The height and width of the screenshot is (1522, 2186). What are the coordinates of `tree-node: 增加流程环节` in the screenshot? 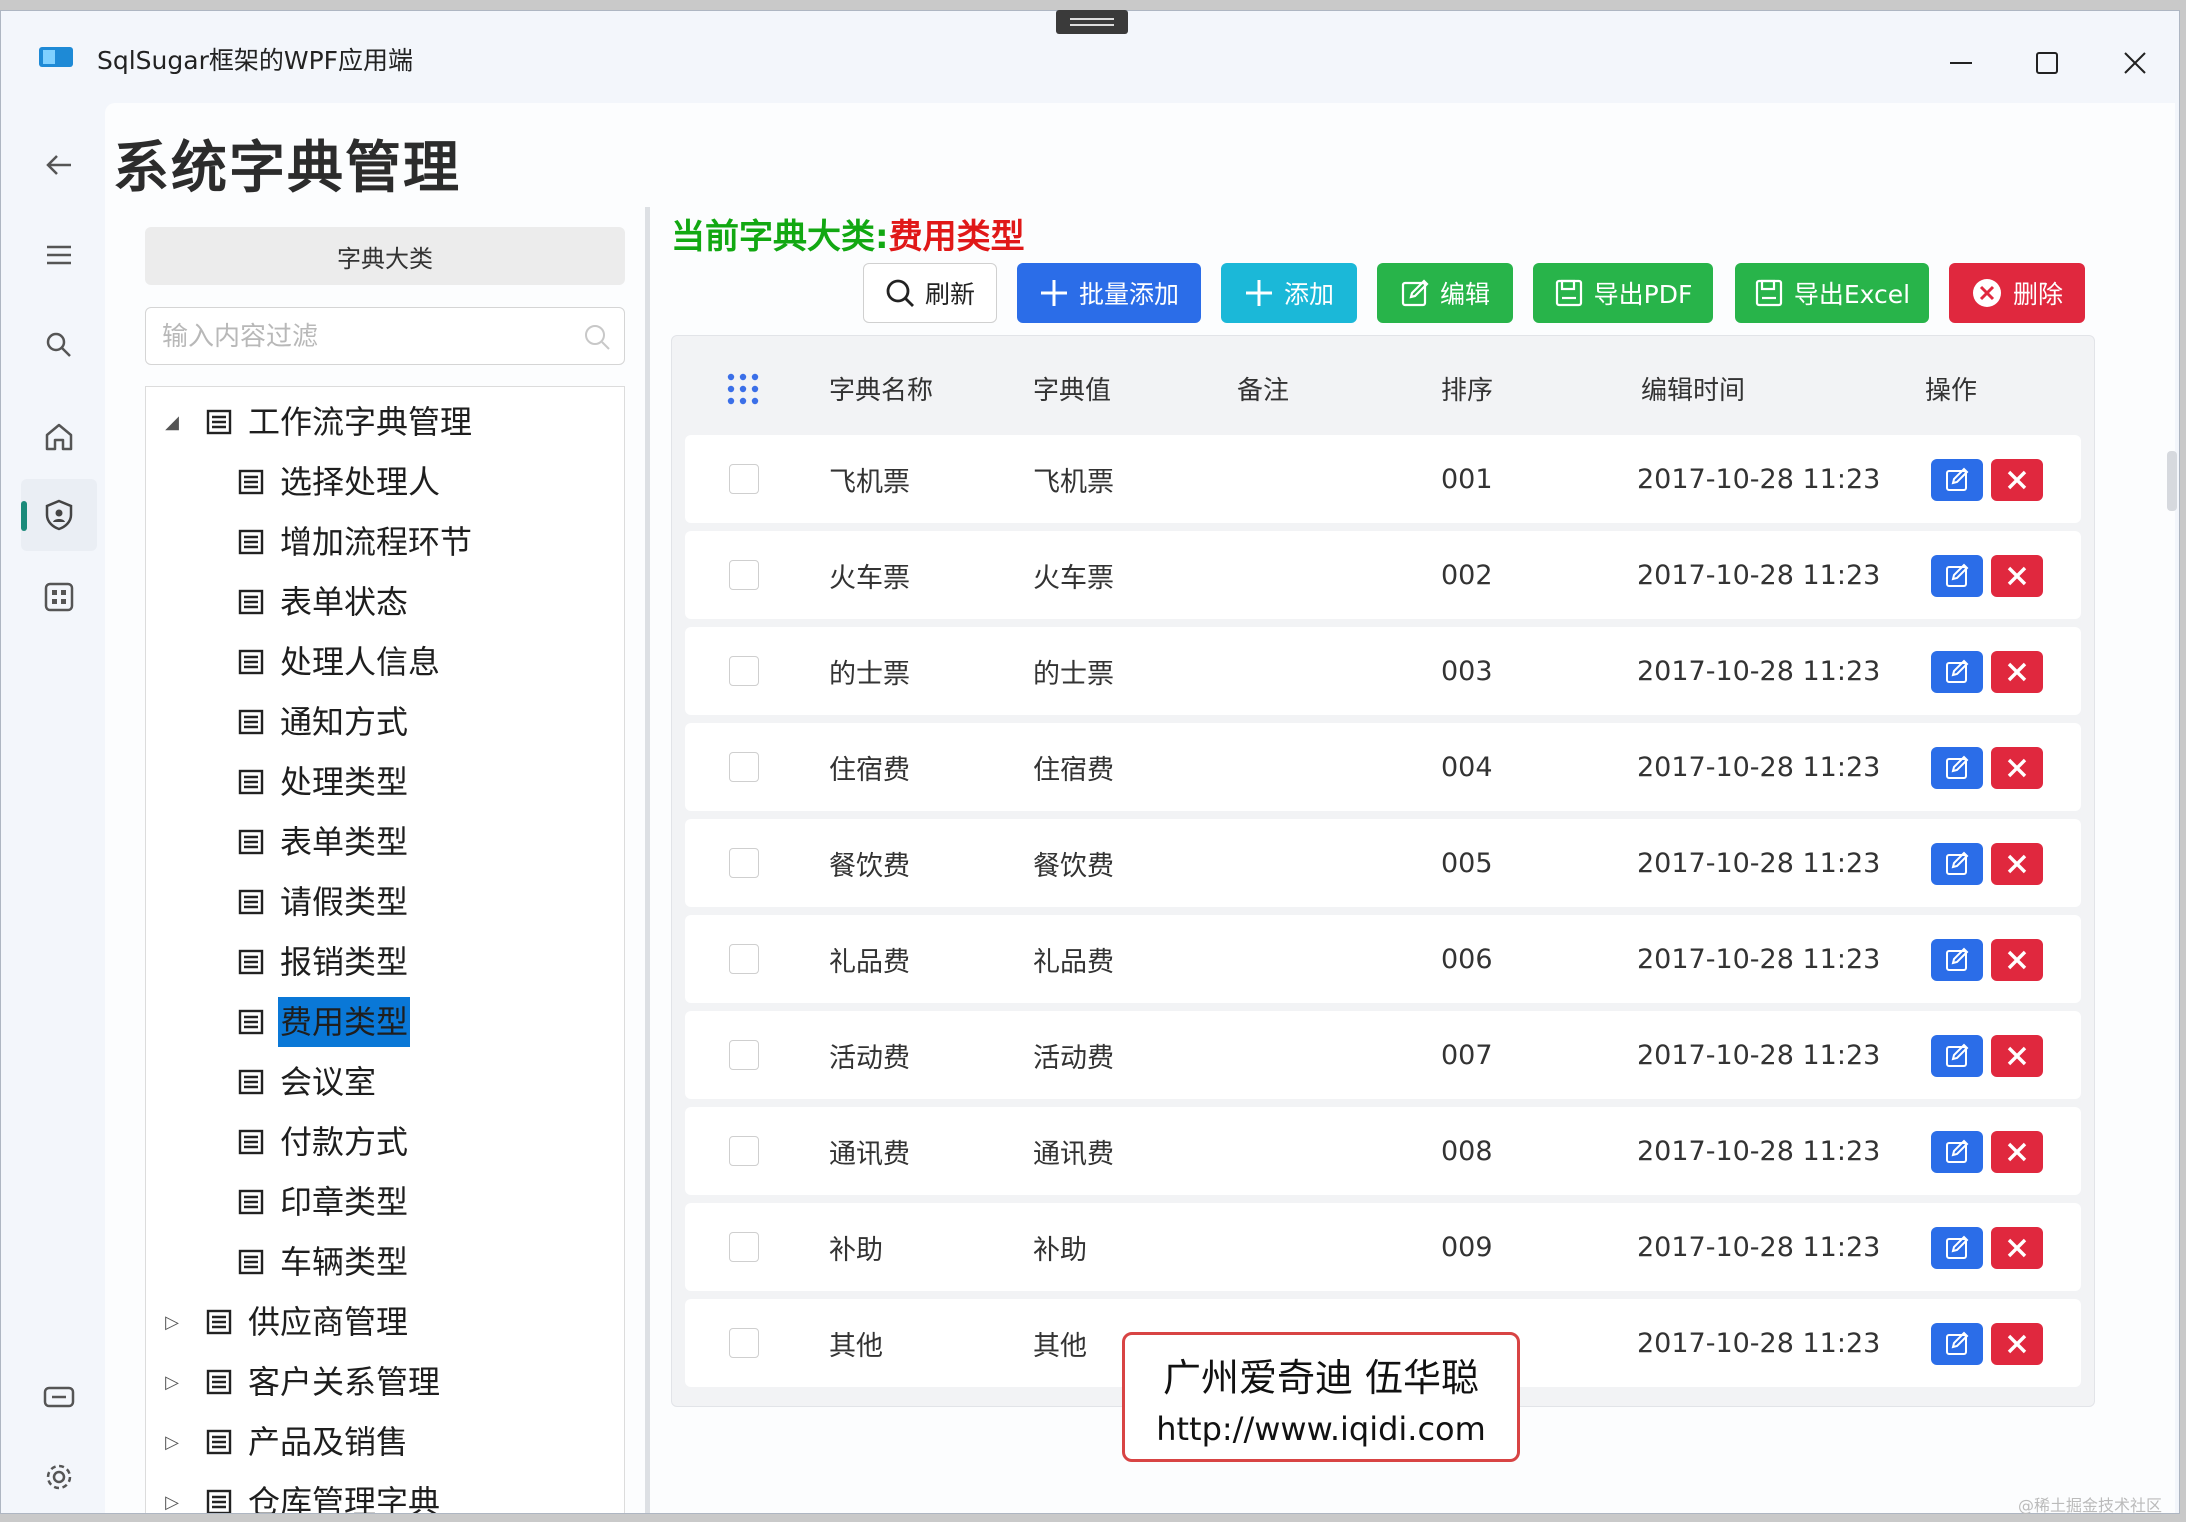 It's located at (356, 542).